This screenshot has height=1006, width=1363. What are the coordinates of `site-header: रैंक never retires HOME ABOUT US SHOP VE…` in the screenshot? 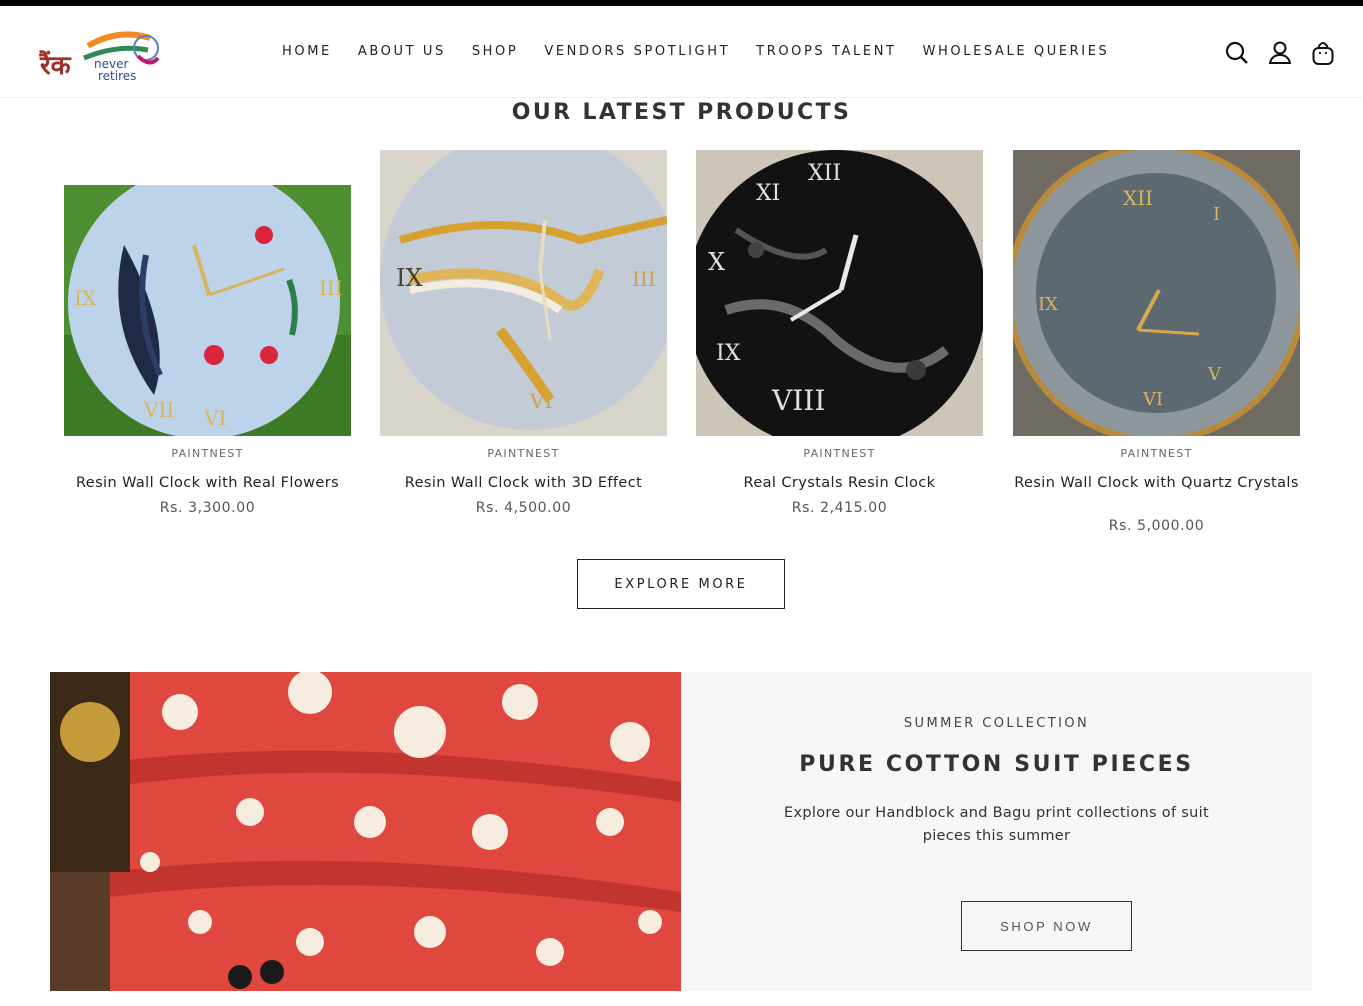 It's located at (681, 52).